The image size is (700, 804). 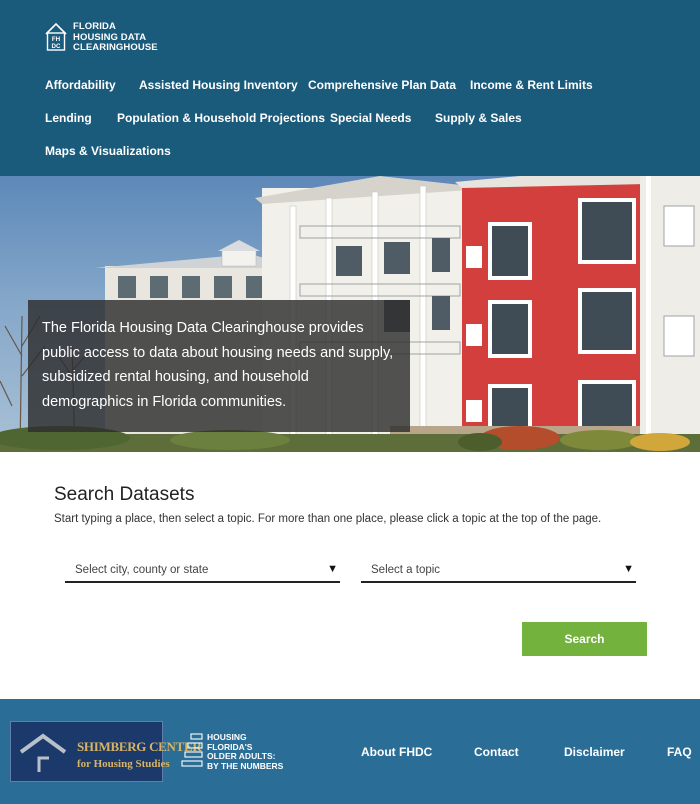 What do you see at coordinates (332, 569) in the screenshot?
I see `place-caret-down-icon: ▼` at bounding box center [332, 569].